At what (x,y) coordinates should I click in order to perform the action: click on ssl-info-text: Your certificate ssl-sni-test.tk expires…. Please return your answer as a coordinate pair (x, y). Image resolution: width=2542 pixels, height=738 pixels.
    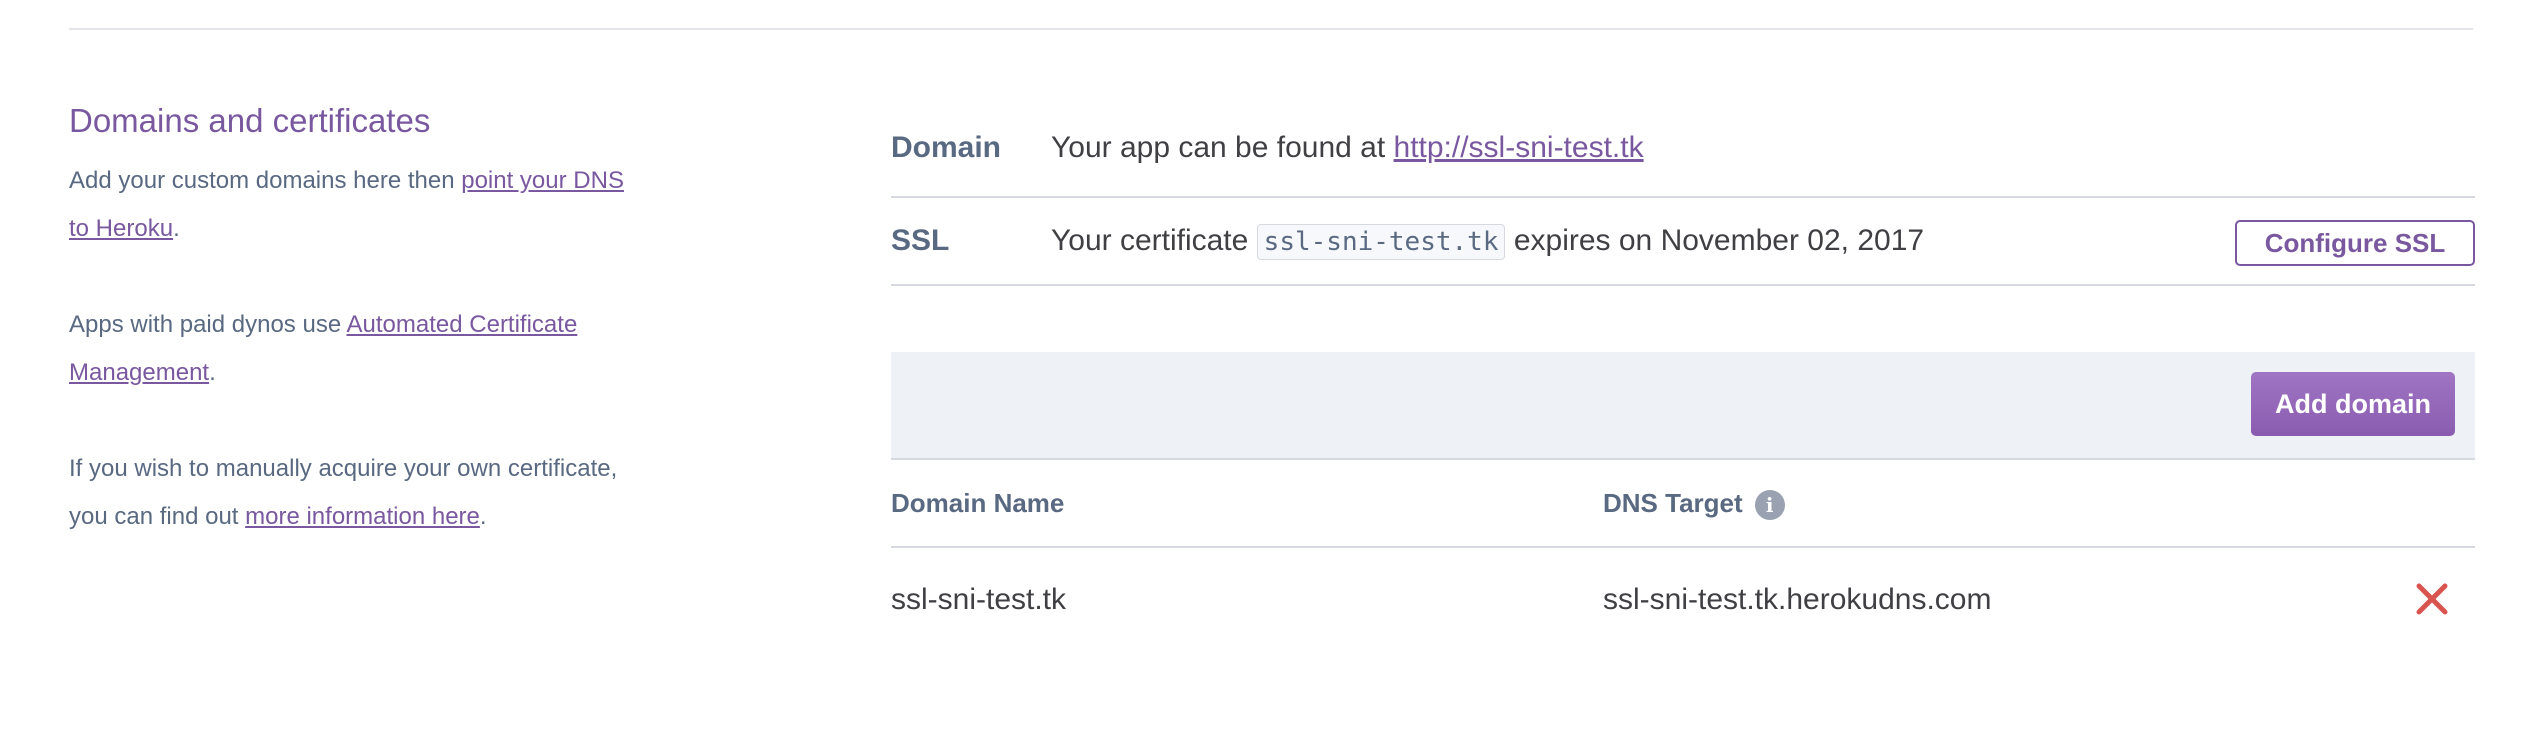
    Looking at the image, I should click on (1488, 242).